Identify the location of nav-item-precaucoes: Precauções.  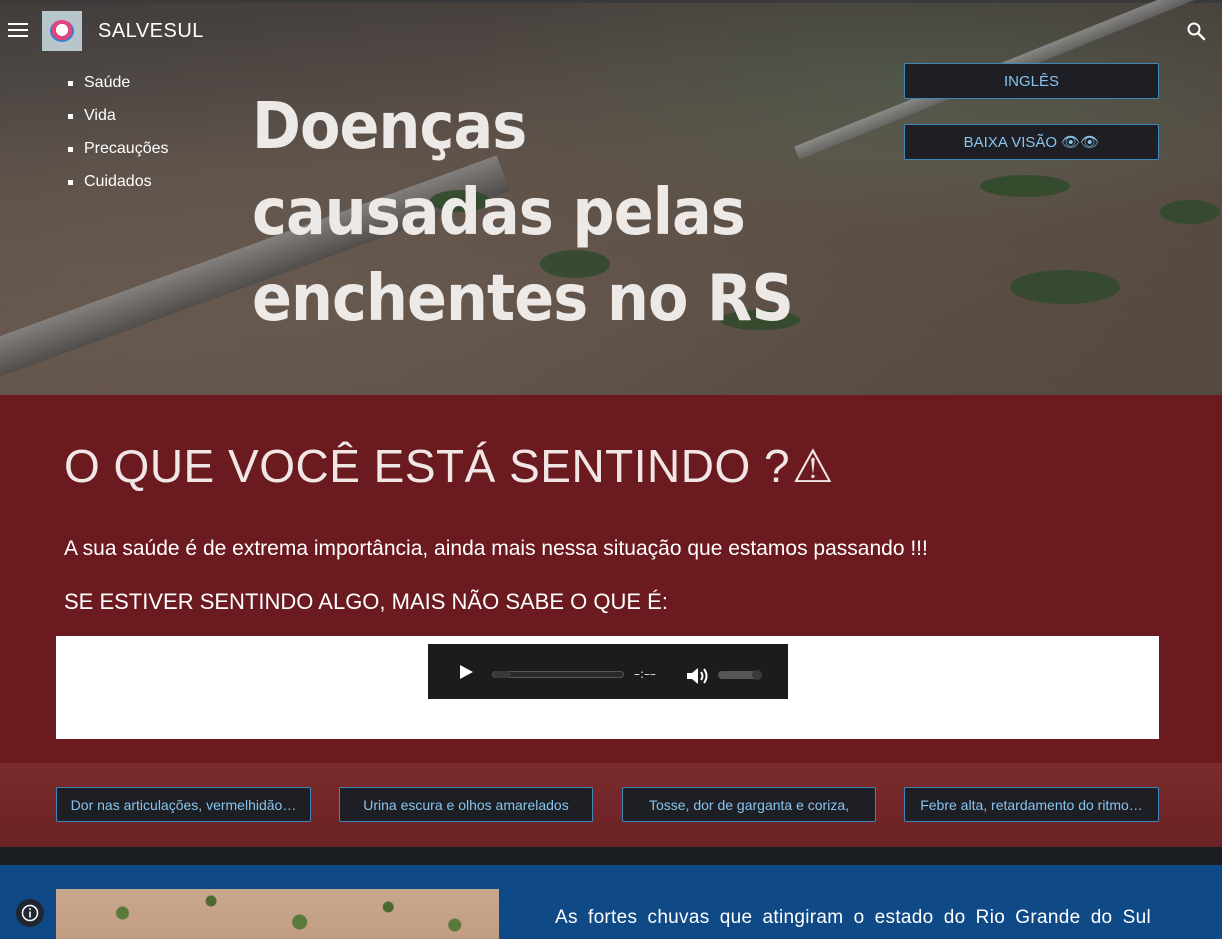
(117, 152).